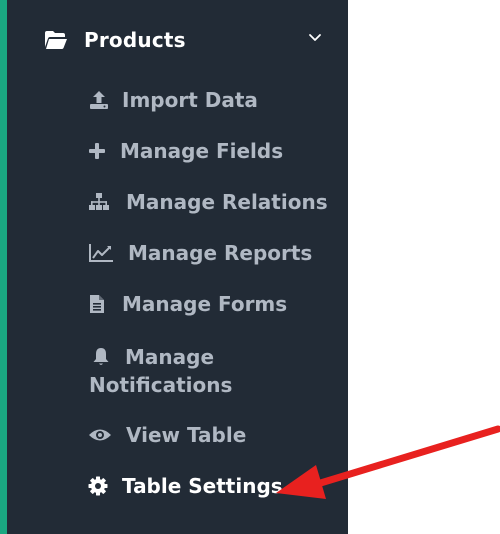  I want to click on menu-item-table-settings: Table Settings, so click(185, 486).